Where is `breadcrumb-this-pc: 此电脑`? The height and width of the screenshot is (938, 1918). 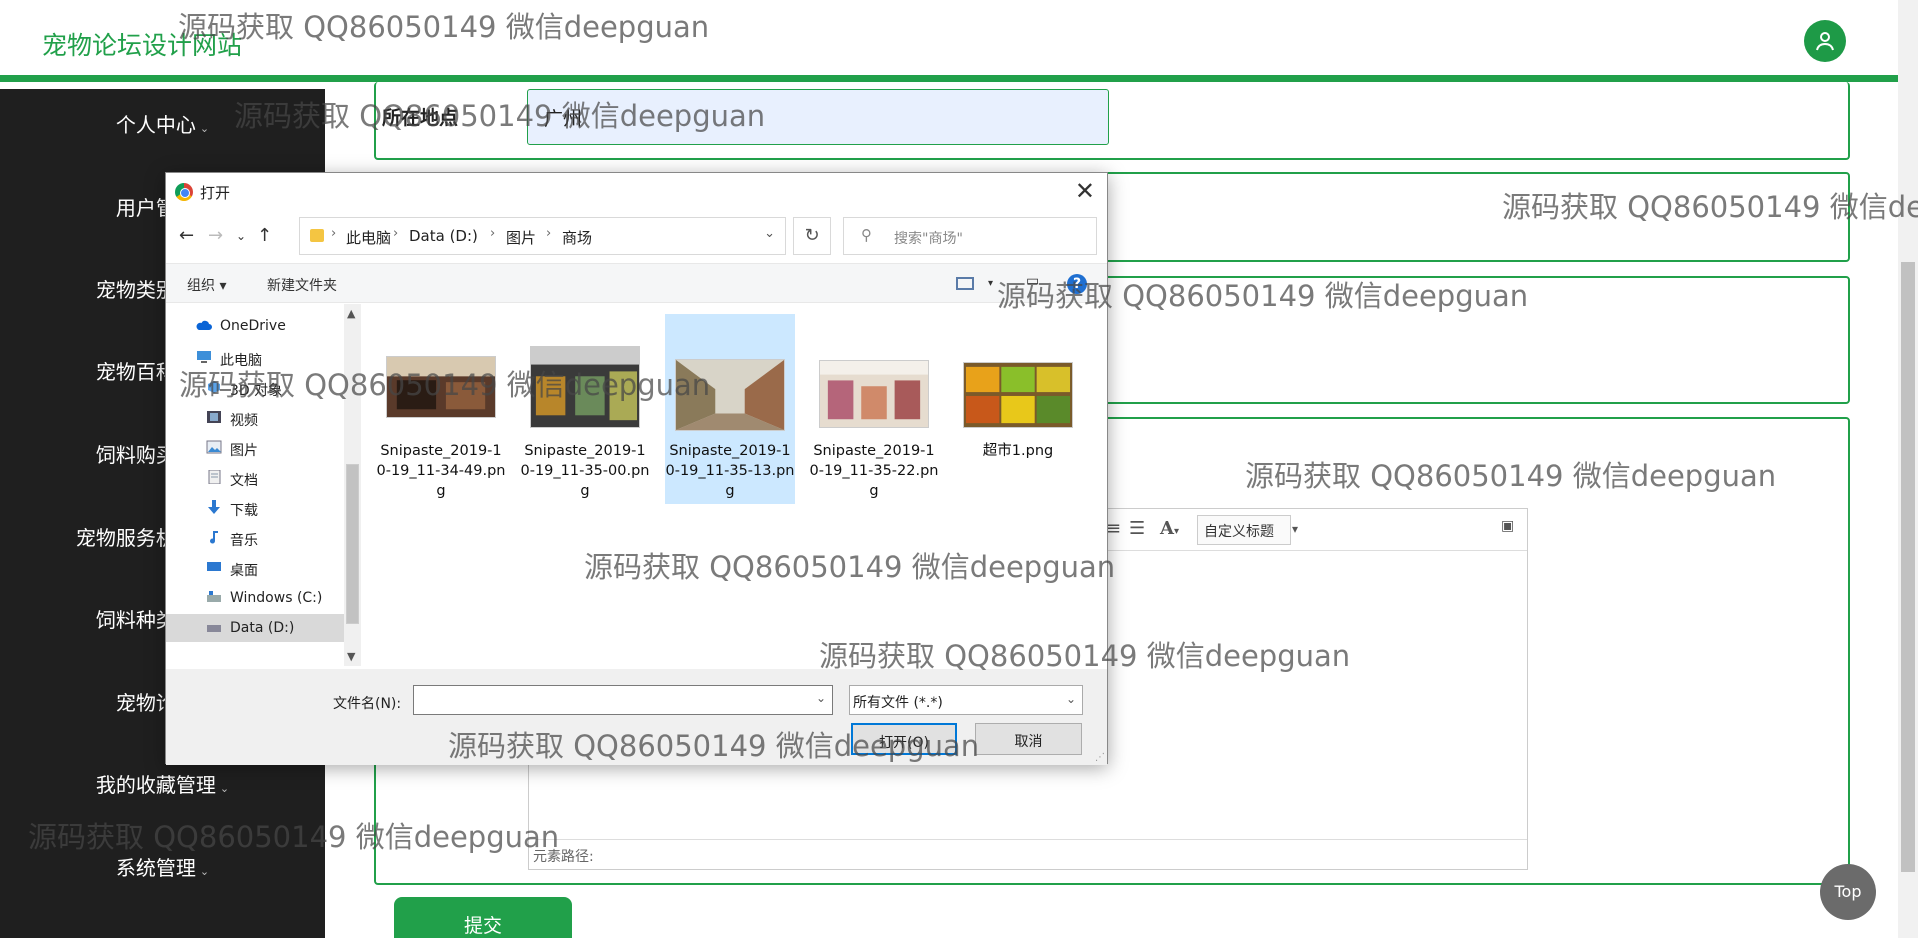
breadcrumb-this-pc: 此电脑 is located at coordinates (368, 237).